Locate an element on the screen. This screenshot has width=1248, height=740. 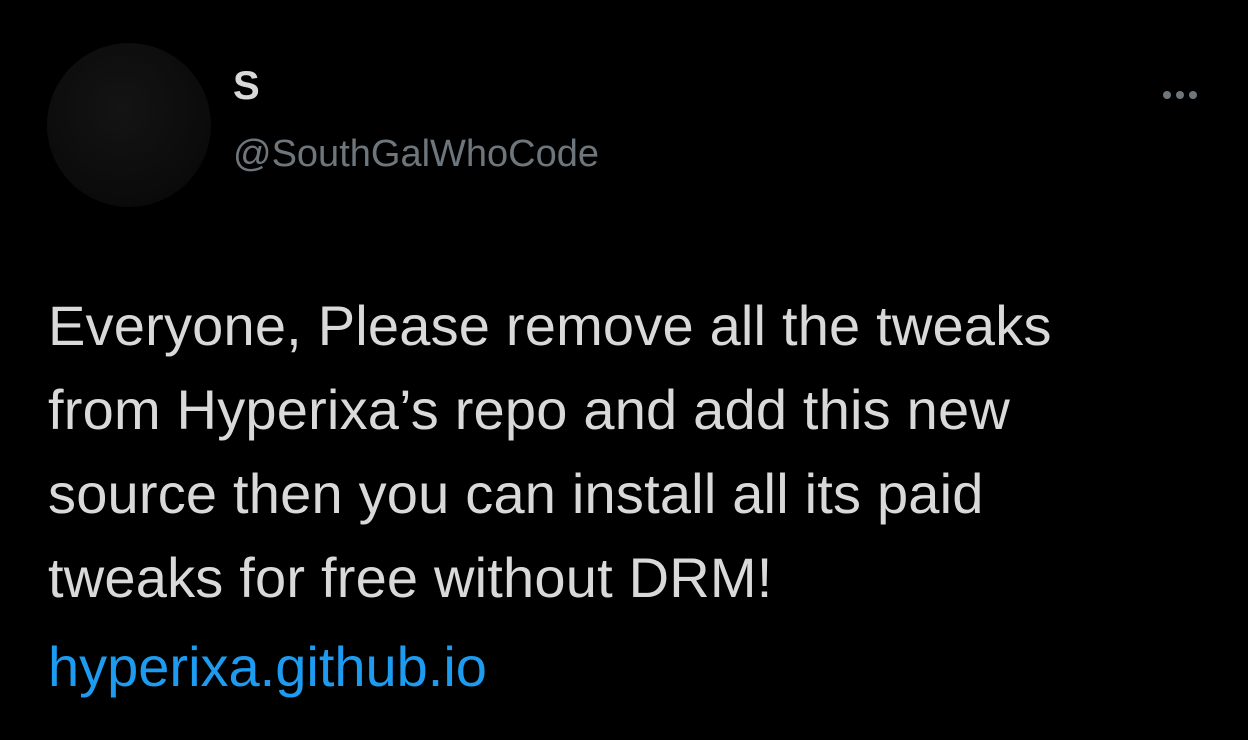
tweet-text-line: tweaks for free without DRM! is located at coordinates (410, 577).